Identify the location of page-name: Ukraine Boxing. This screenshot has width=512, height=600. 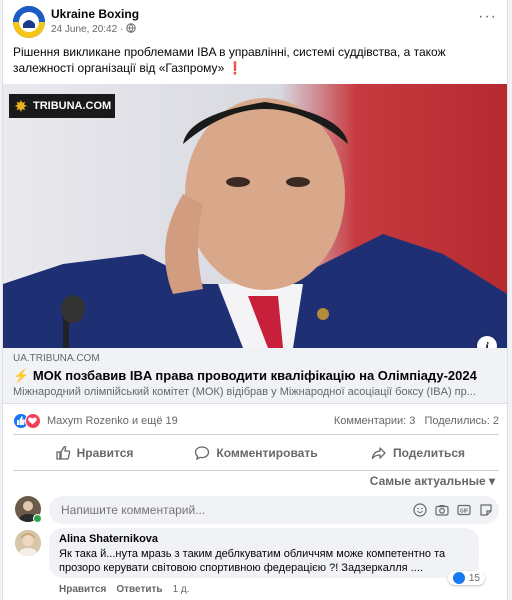
(95, 14).